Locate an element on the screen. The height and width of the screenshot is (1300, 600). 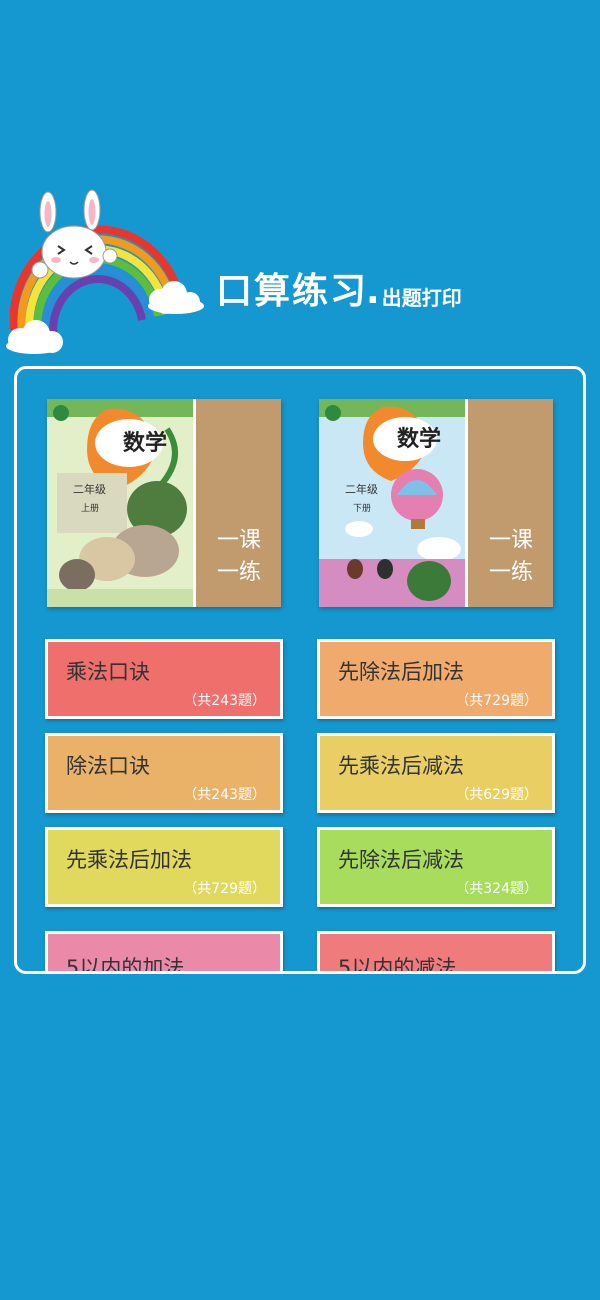
exercise-card-subtraction-within-5: 5以内的减法 is located at coordinates (436, 952).